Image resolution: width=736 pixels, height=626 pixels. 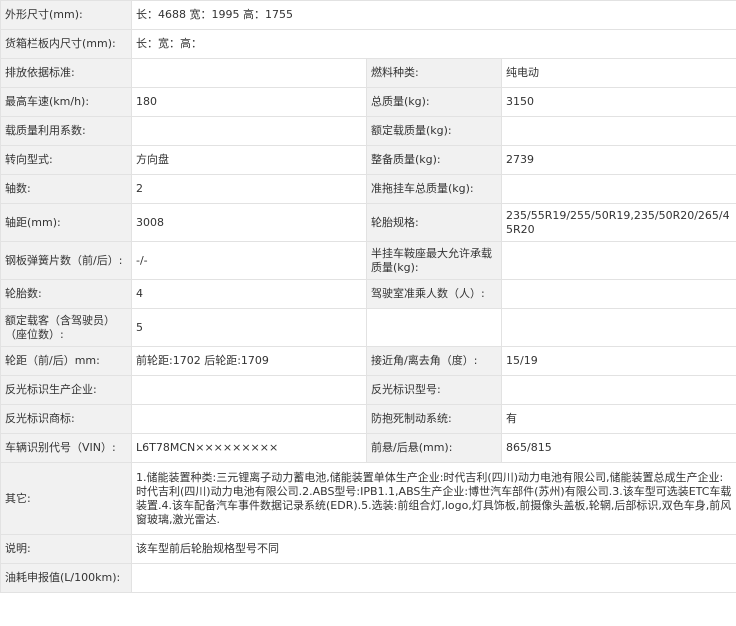 I want to click on table-row: 反光标识生产企业: 反光标识型号:, so click(x=368, y=390).